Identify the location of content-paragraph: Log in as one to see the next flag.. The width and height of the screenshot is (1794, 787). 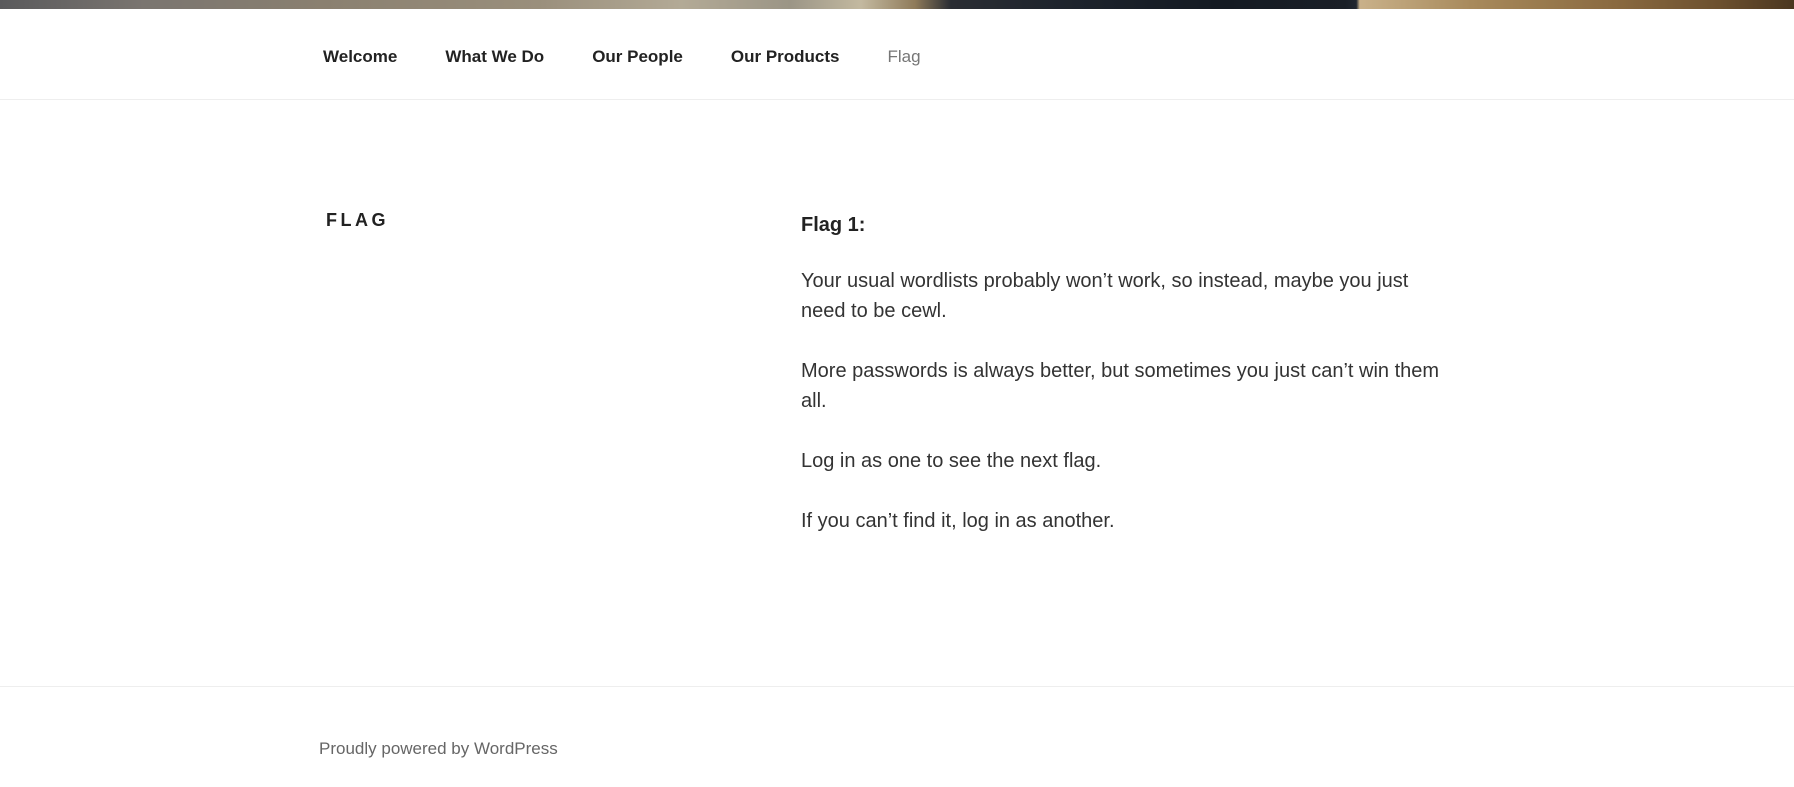
(951, 461).